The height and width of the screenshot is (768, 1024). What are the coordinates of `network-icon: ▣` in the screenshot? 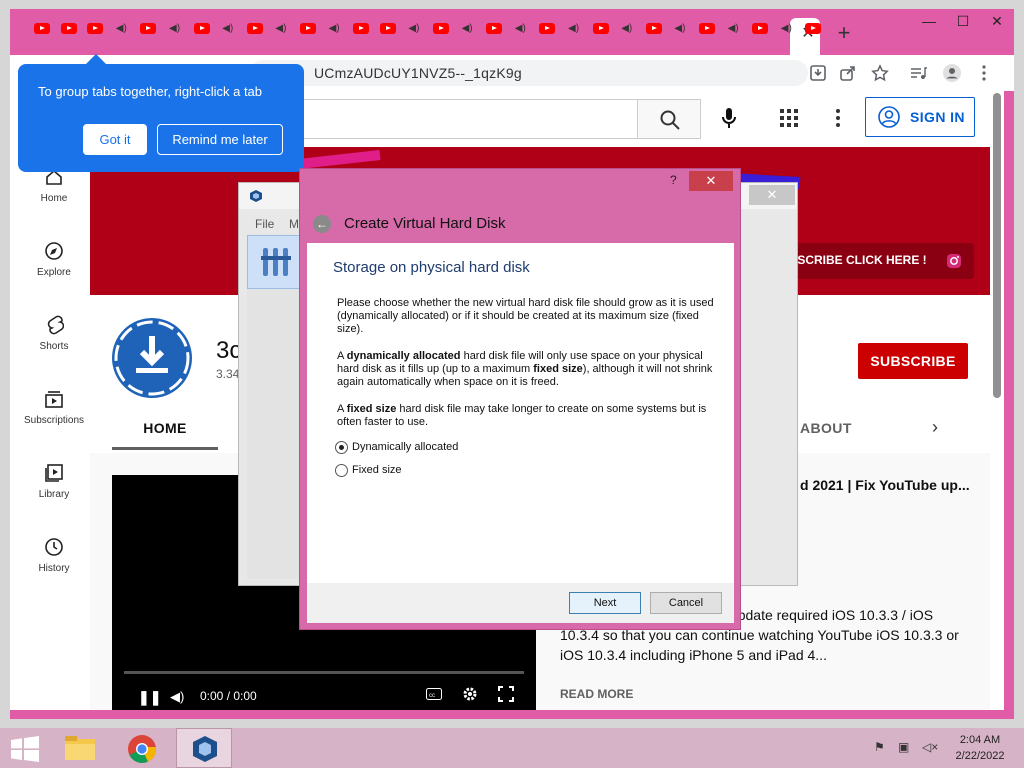 It's located at (906, 748).